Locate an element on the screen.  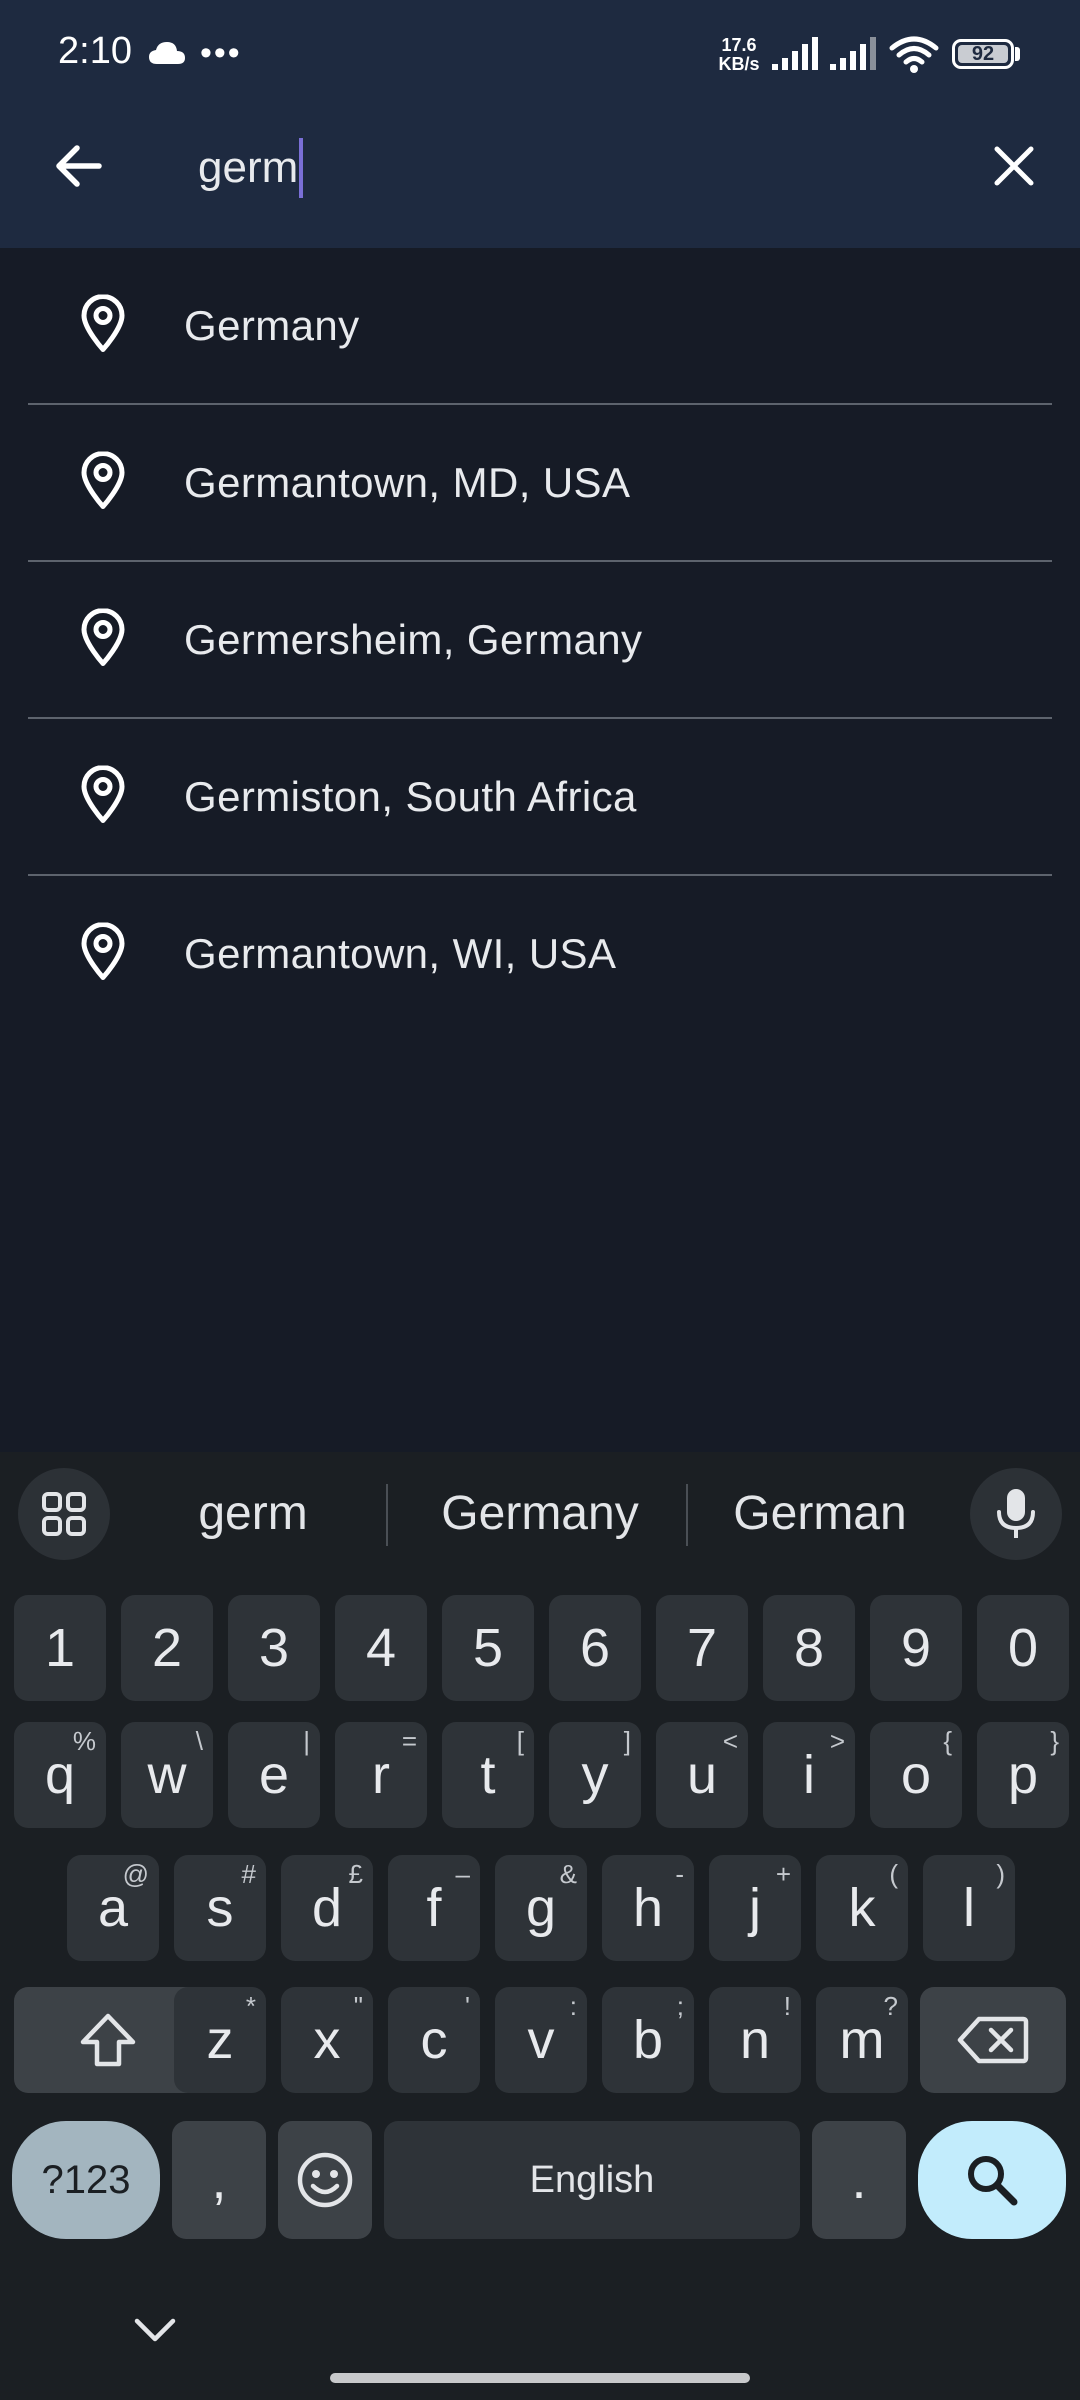
key-y: y] is located at coordinates (595, 1775).